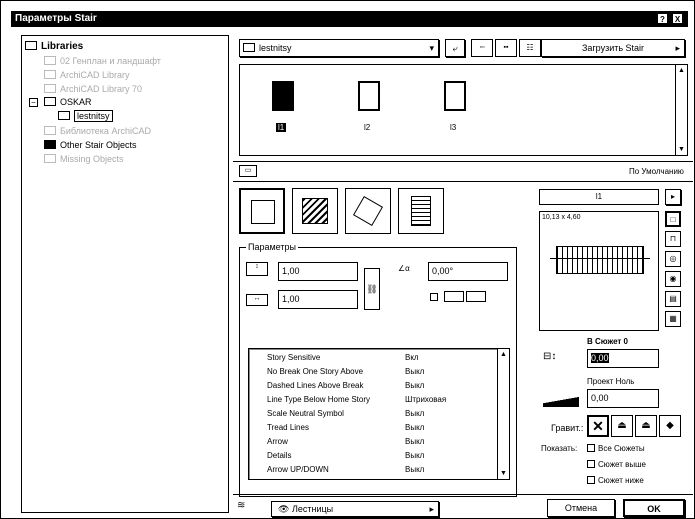 This screenshot has height=519, width=695. I want to click on view-elevation-button: ▤, so click(673, 299).